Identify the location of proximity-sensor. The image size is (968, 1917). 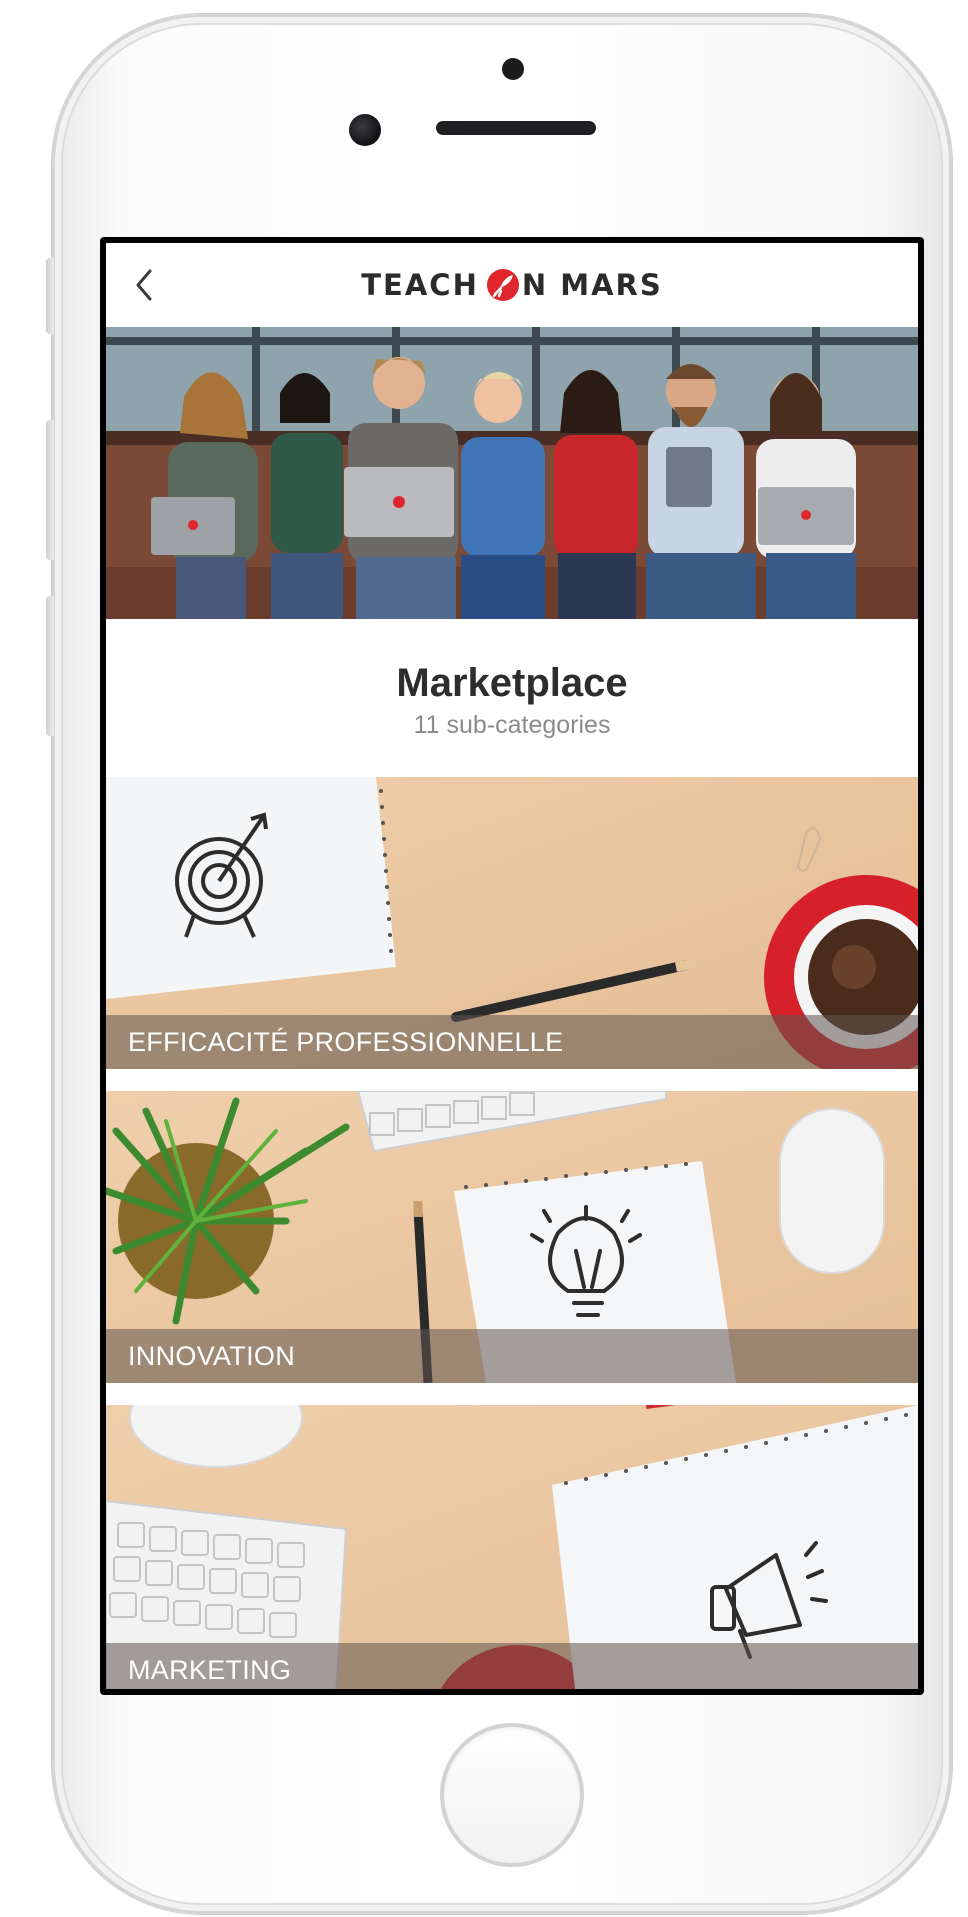
(513, 69).